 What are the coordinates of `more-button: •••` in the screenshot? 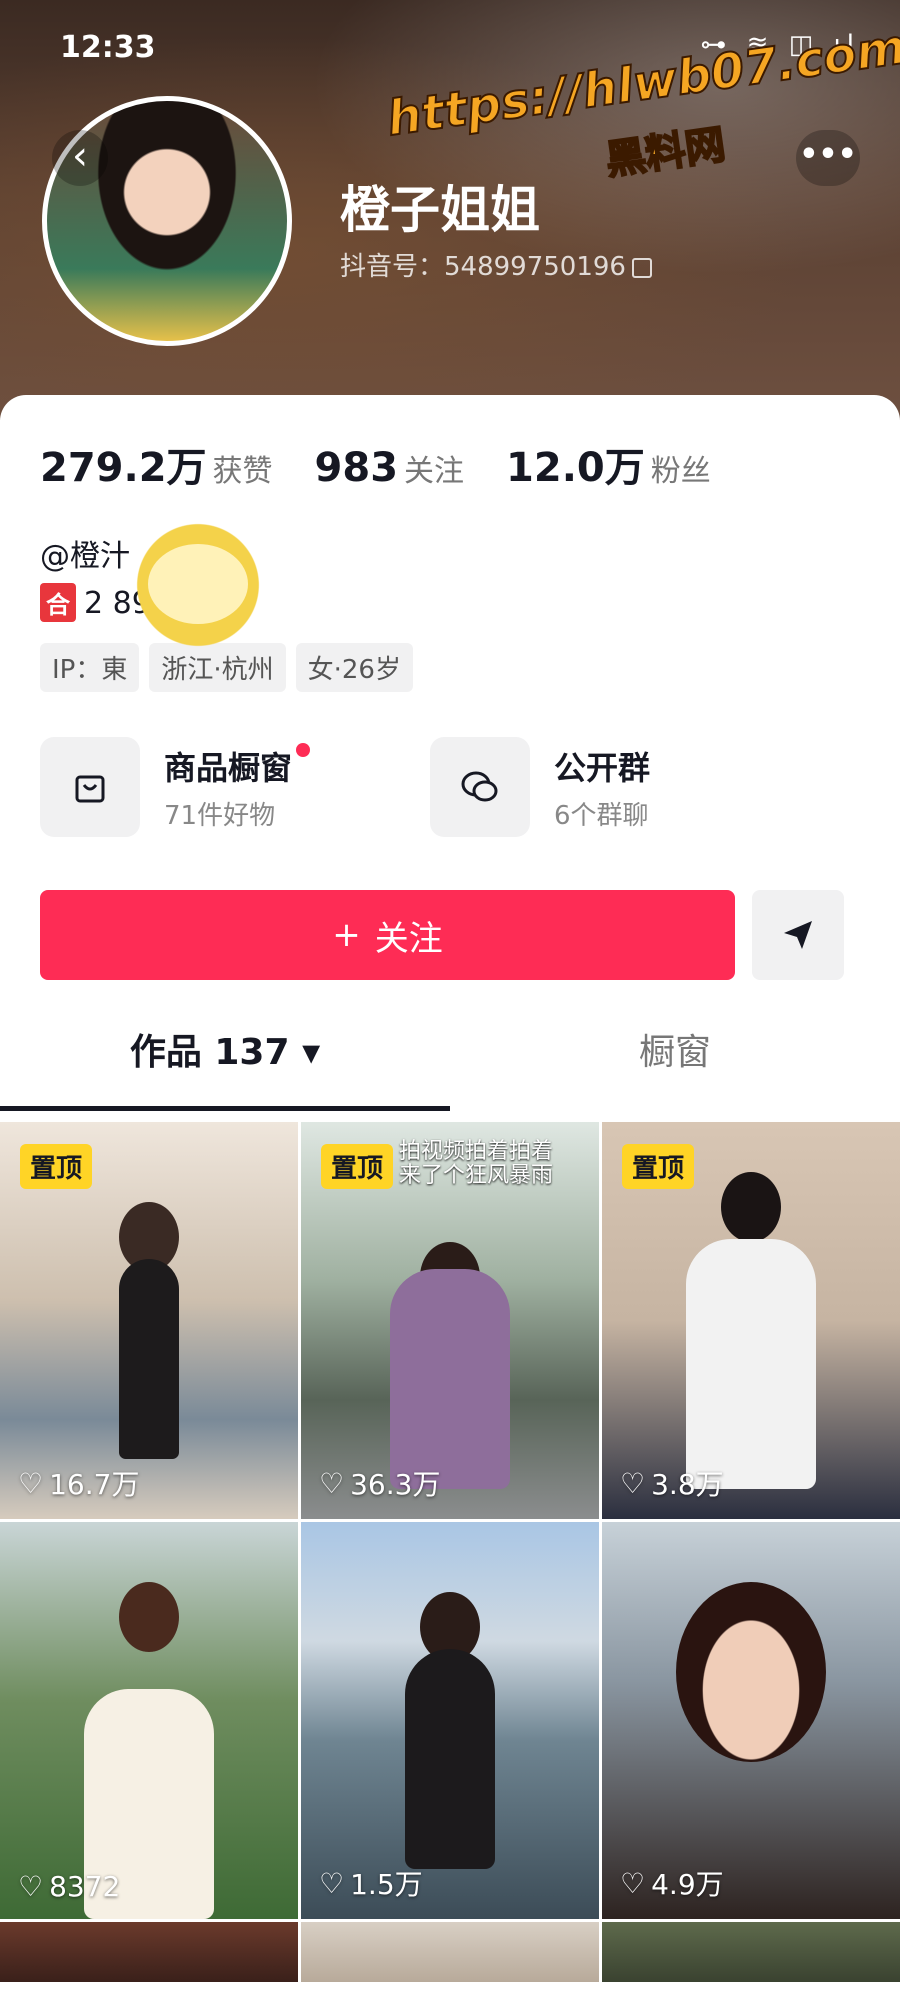 It's located at (828, 158).